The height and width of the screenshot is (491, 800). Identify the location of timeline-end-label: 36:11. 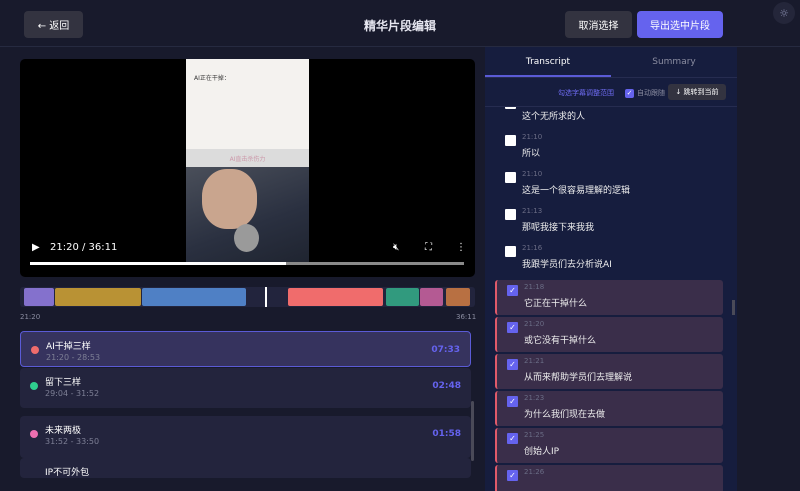
(466, 317).